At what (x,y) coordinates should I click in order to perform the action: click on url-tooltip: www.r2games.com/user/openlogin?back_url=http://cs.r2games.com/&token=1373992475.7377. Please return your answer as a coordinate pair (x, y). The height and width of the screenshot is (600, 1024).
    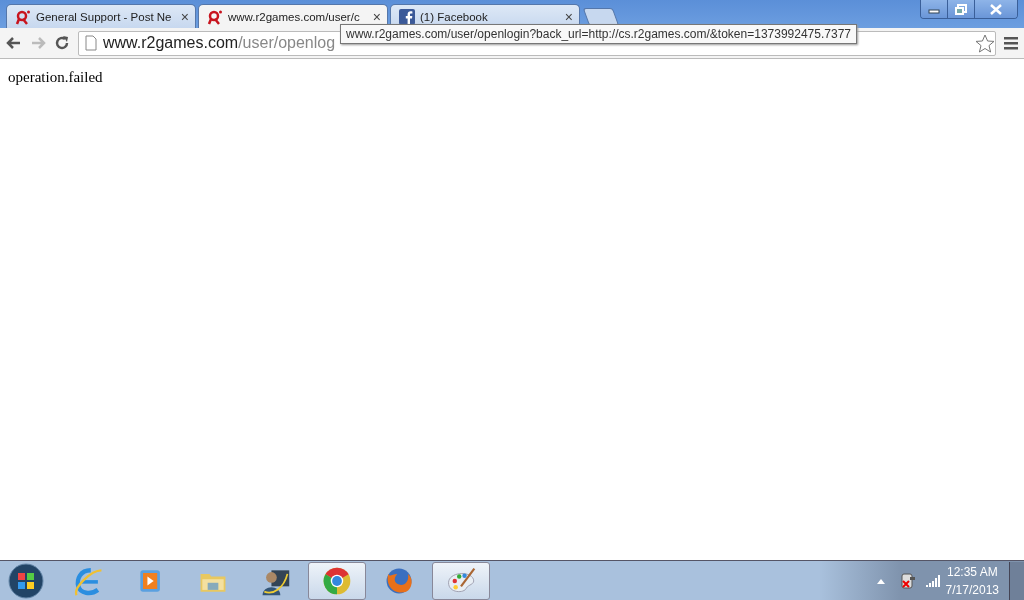
    Looking at the image, I should click on (598, 34).